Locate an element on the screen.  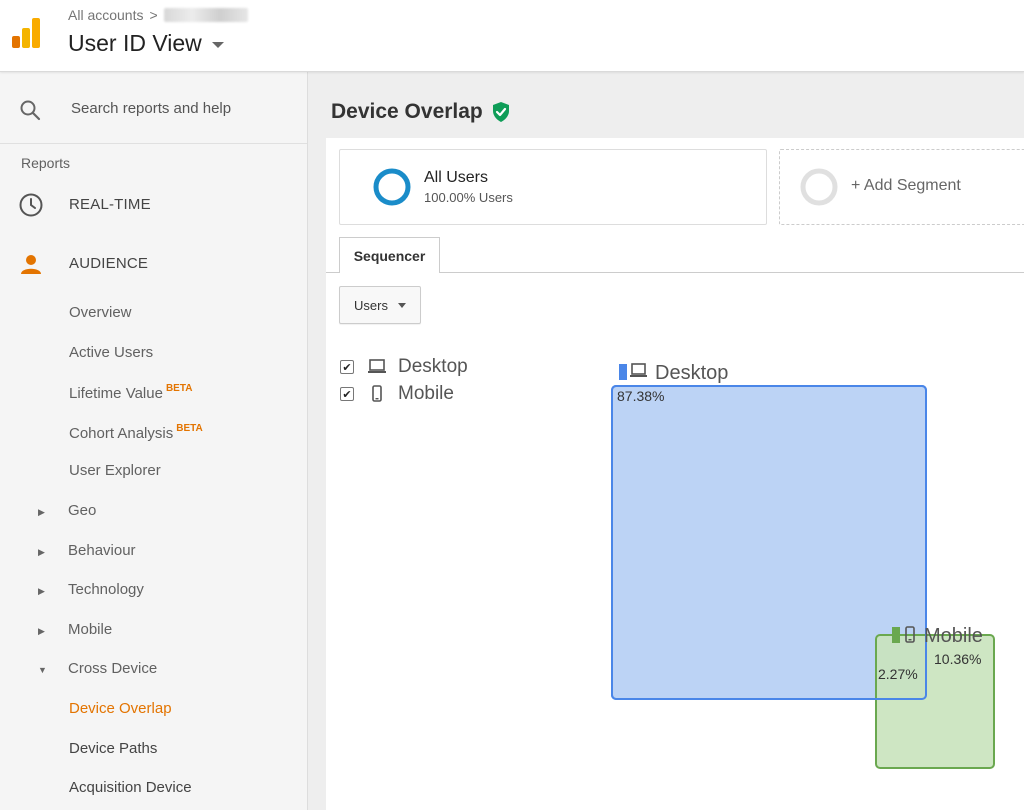
tab-sequencer: Sequencer is located at coordinates (389, 255).